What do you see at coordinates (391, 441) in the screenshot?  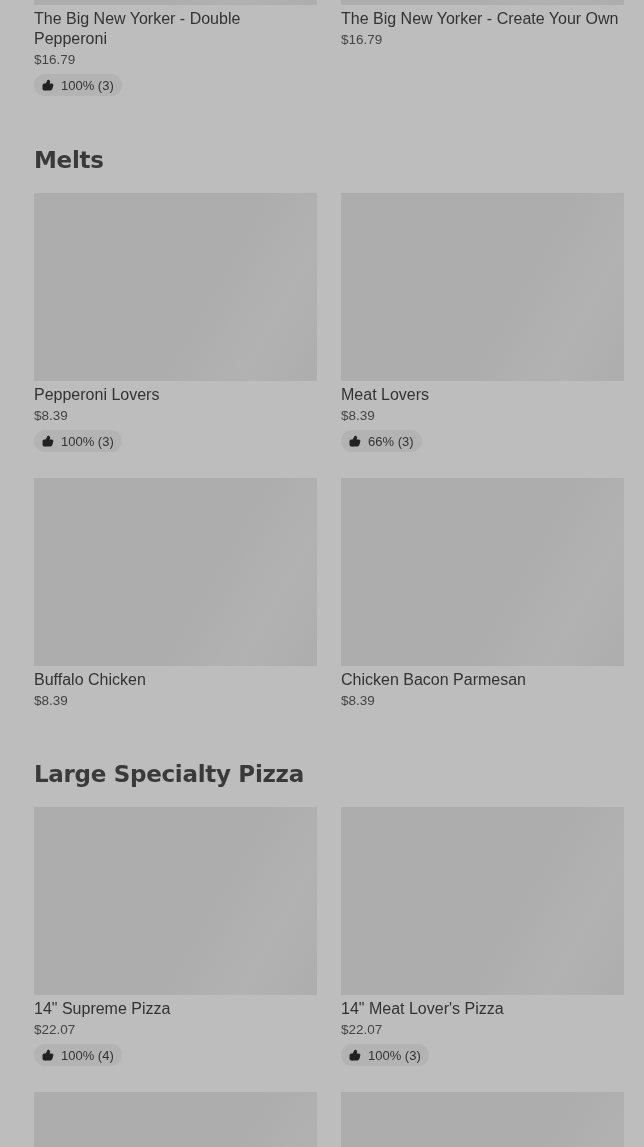 I see `rating-text: 66% (3)` at bounding box center [391, 441].